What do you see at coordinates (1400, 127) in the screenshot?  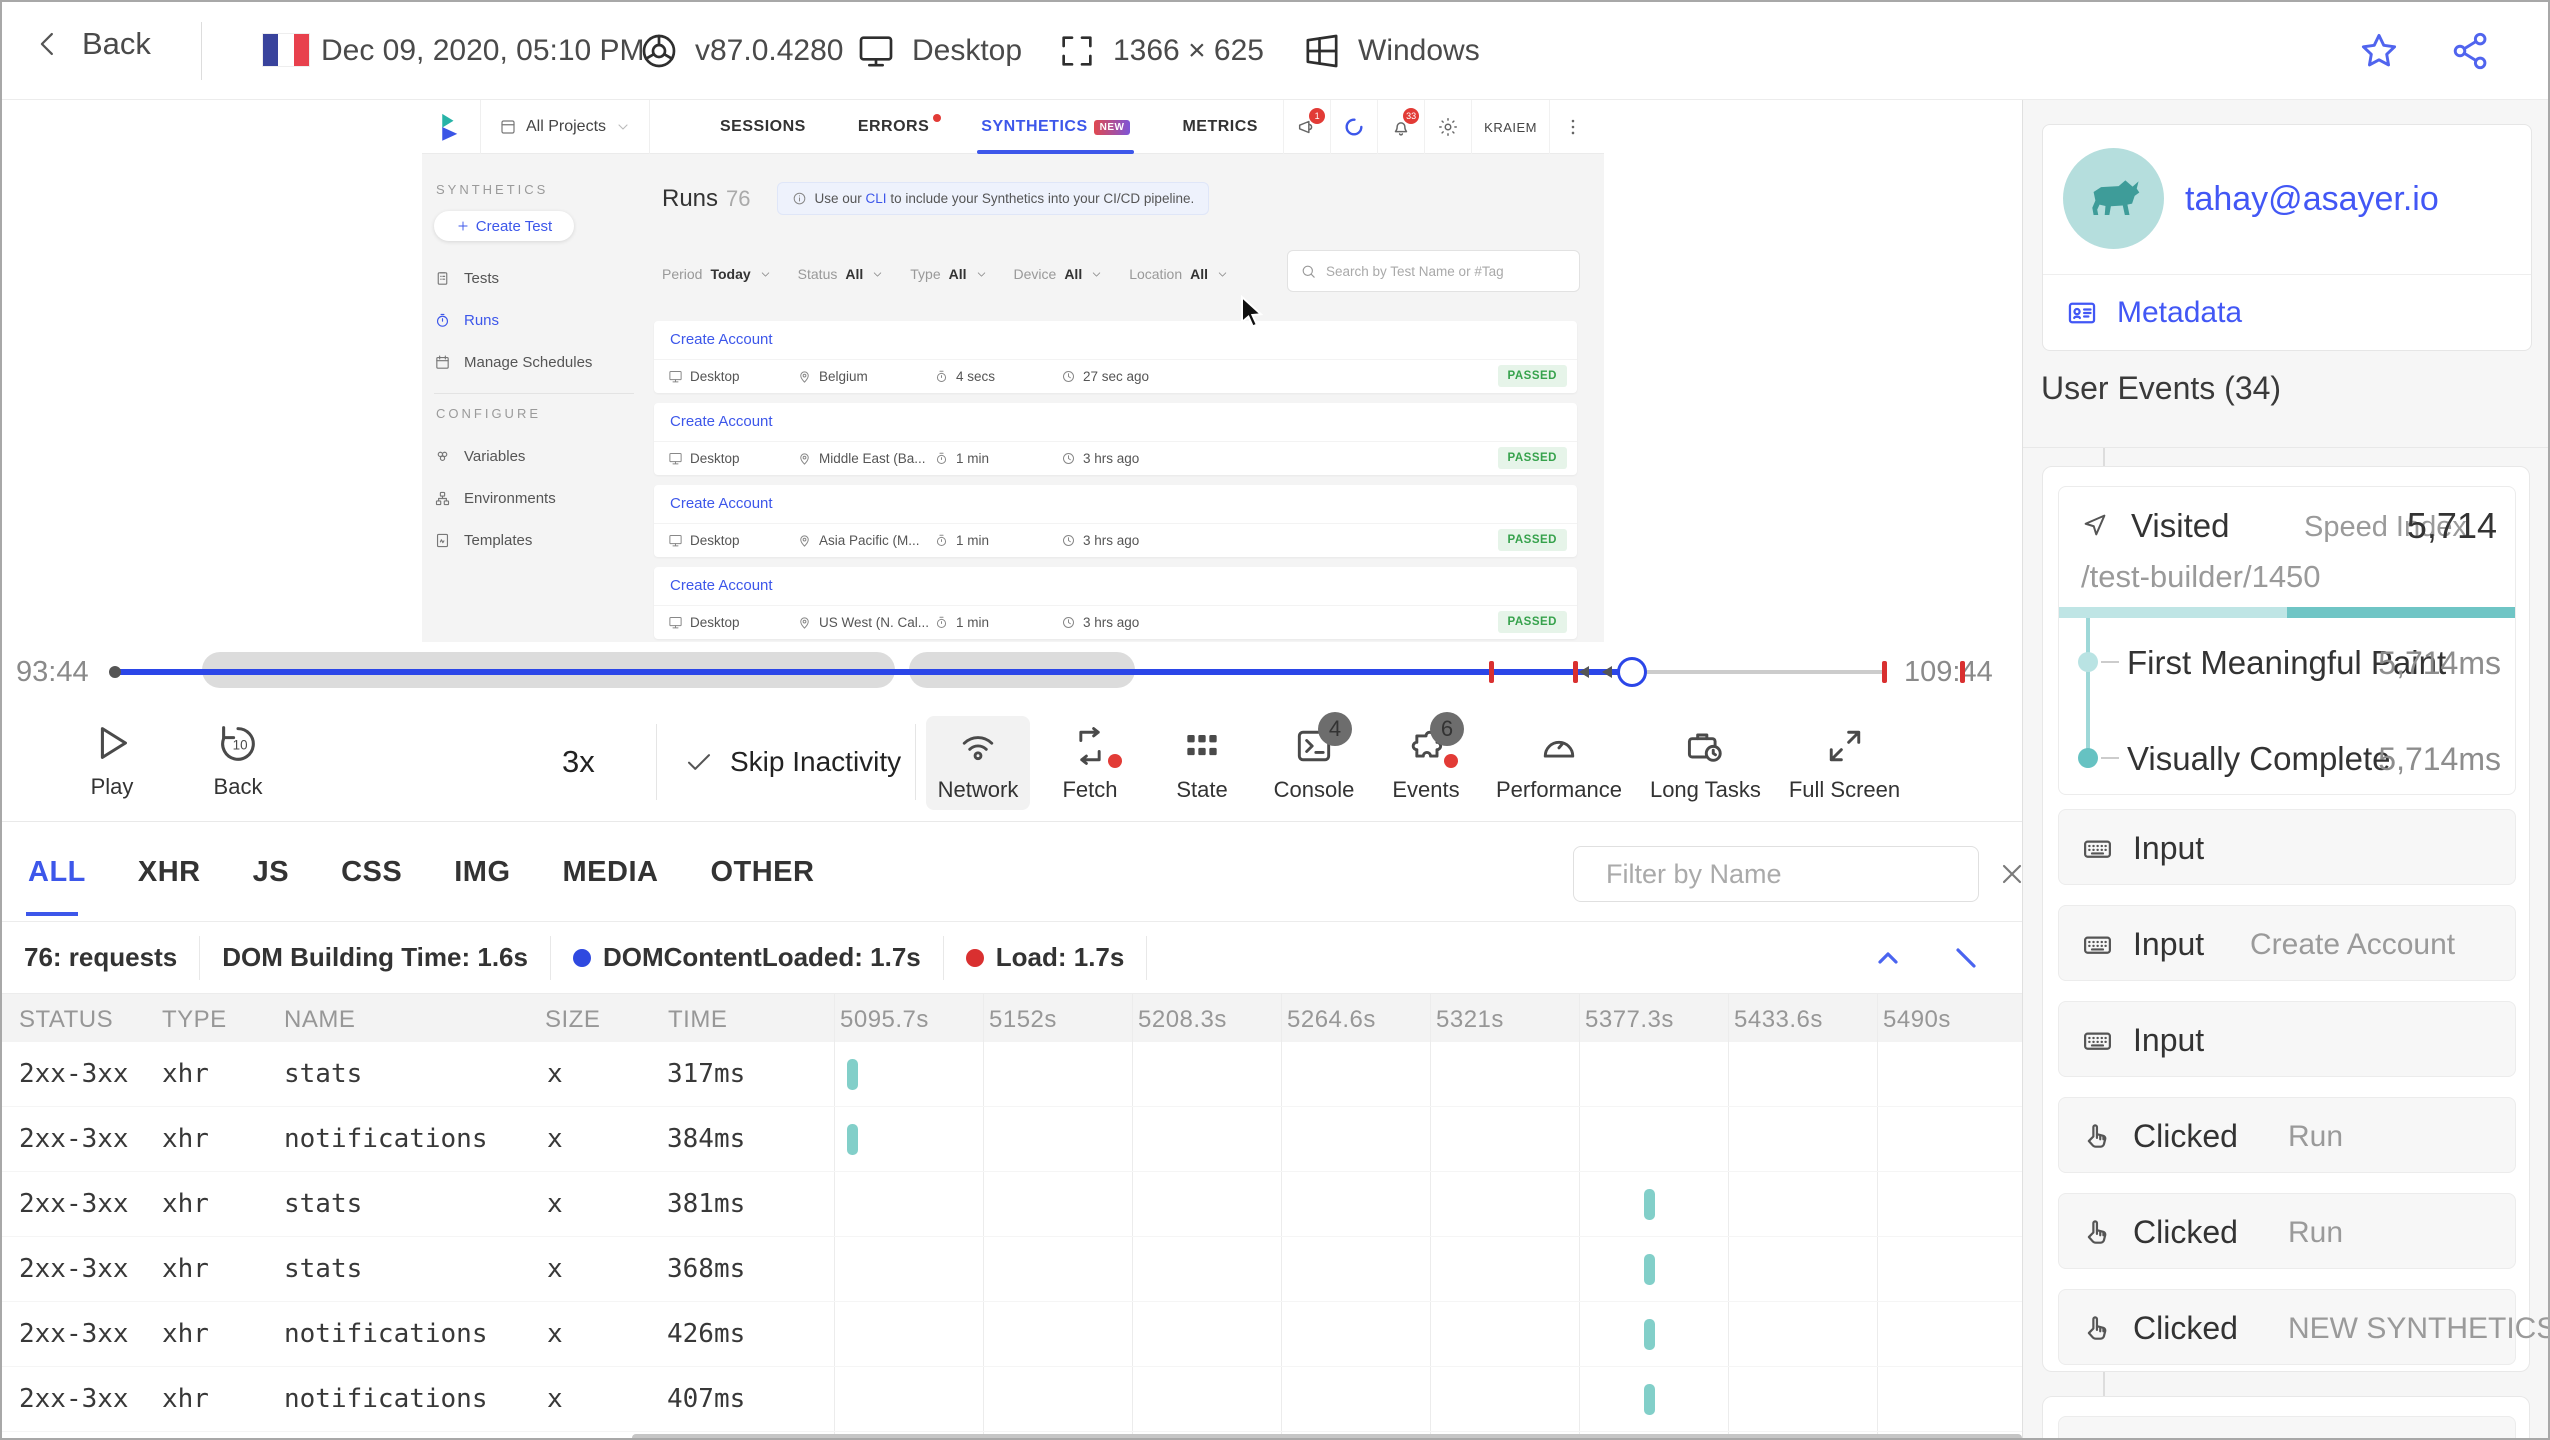 I see `notifications-bell-button: 33` at bounding box center [1400, 127].